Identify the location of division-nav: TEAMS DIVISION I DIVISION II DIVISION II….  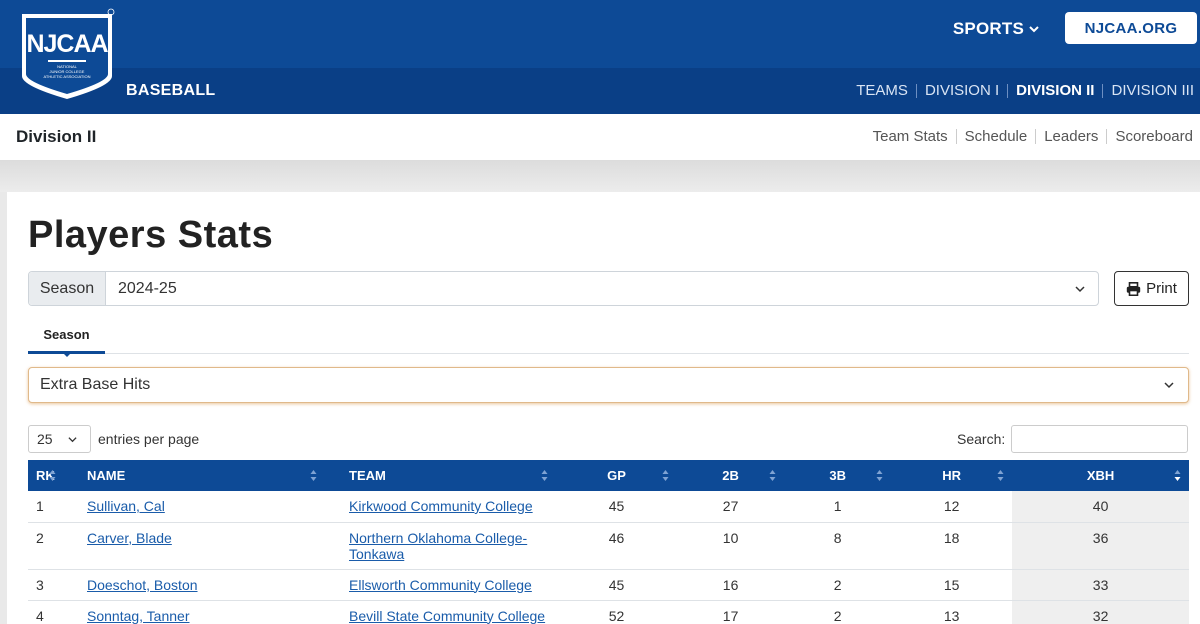
(1021, 90).